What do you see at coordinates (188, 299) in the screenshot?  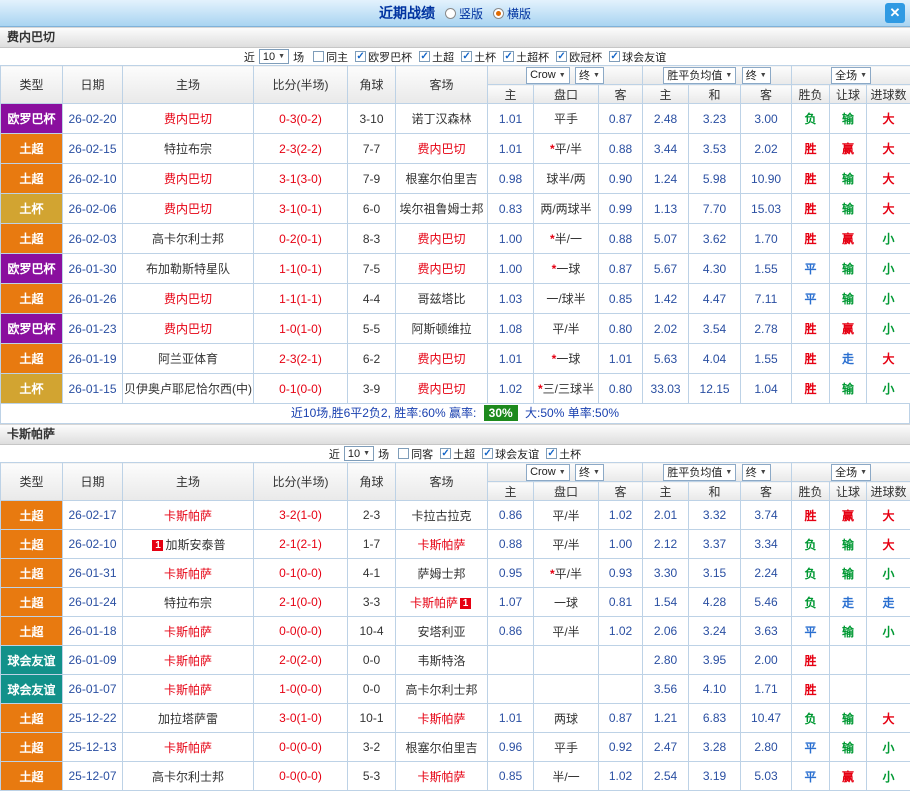 I see `home-team: 费内巴切` at bounding box center [188, 299].